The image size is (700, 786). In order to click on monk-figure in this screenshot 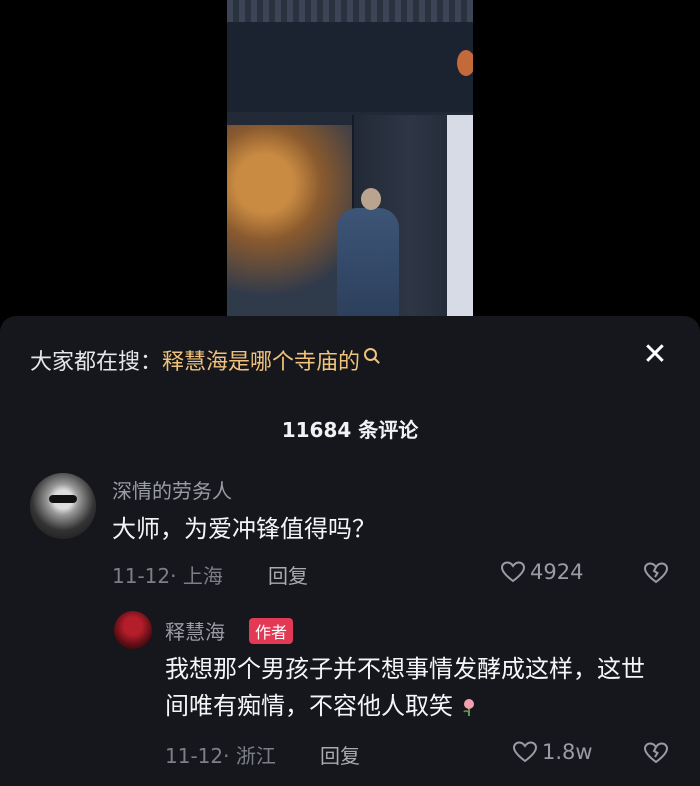, I will do `click(368, 264)`.